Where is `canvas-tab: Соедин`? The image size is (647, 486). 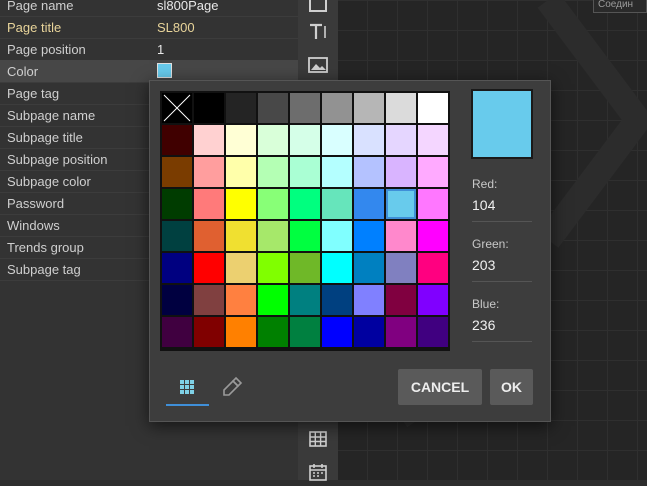
canvas-tab: Соедин is located at coordinates (620, 6).